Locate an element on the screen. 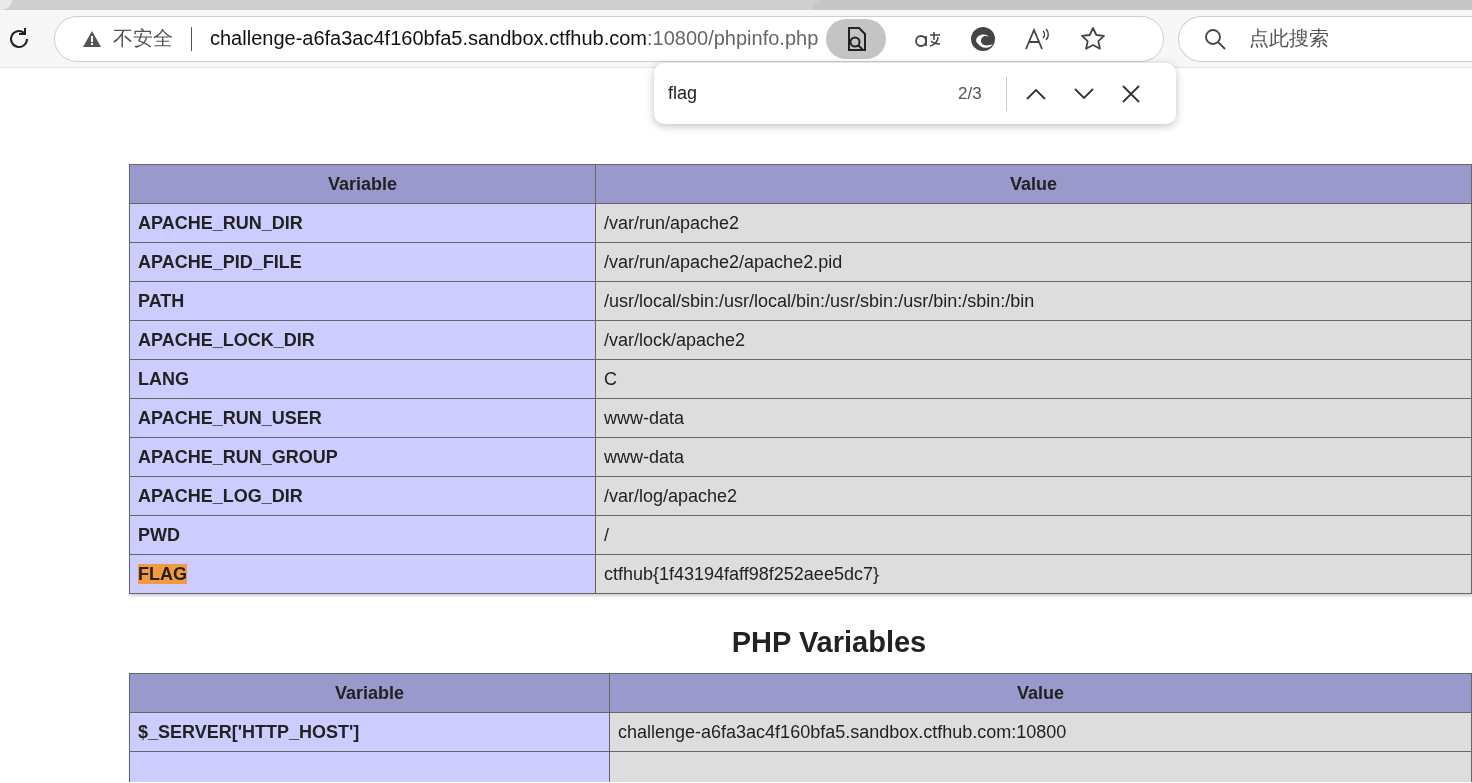 The image size is (1472, 783). table-cell: APACHE_RUN_USER is located at coordinates (230, 417).